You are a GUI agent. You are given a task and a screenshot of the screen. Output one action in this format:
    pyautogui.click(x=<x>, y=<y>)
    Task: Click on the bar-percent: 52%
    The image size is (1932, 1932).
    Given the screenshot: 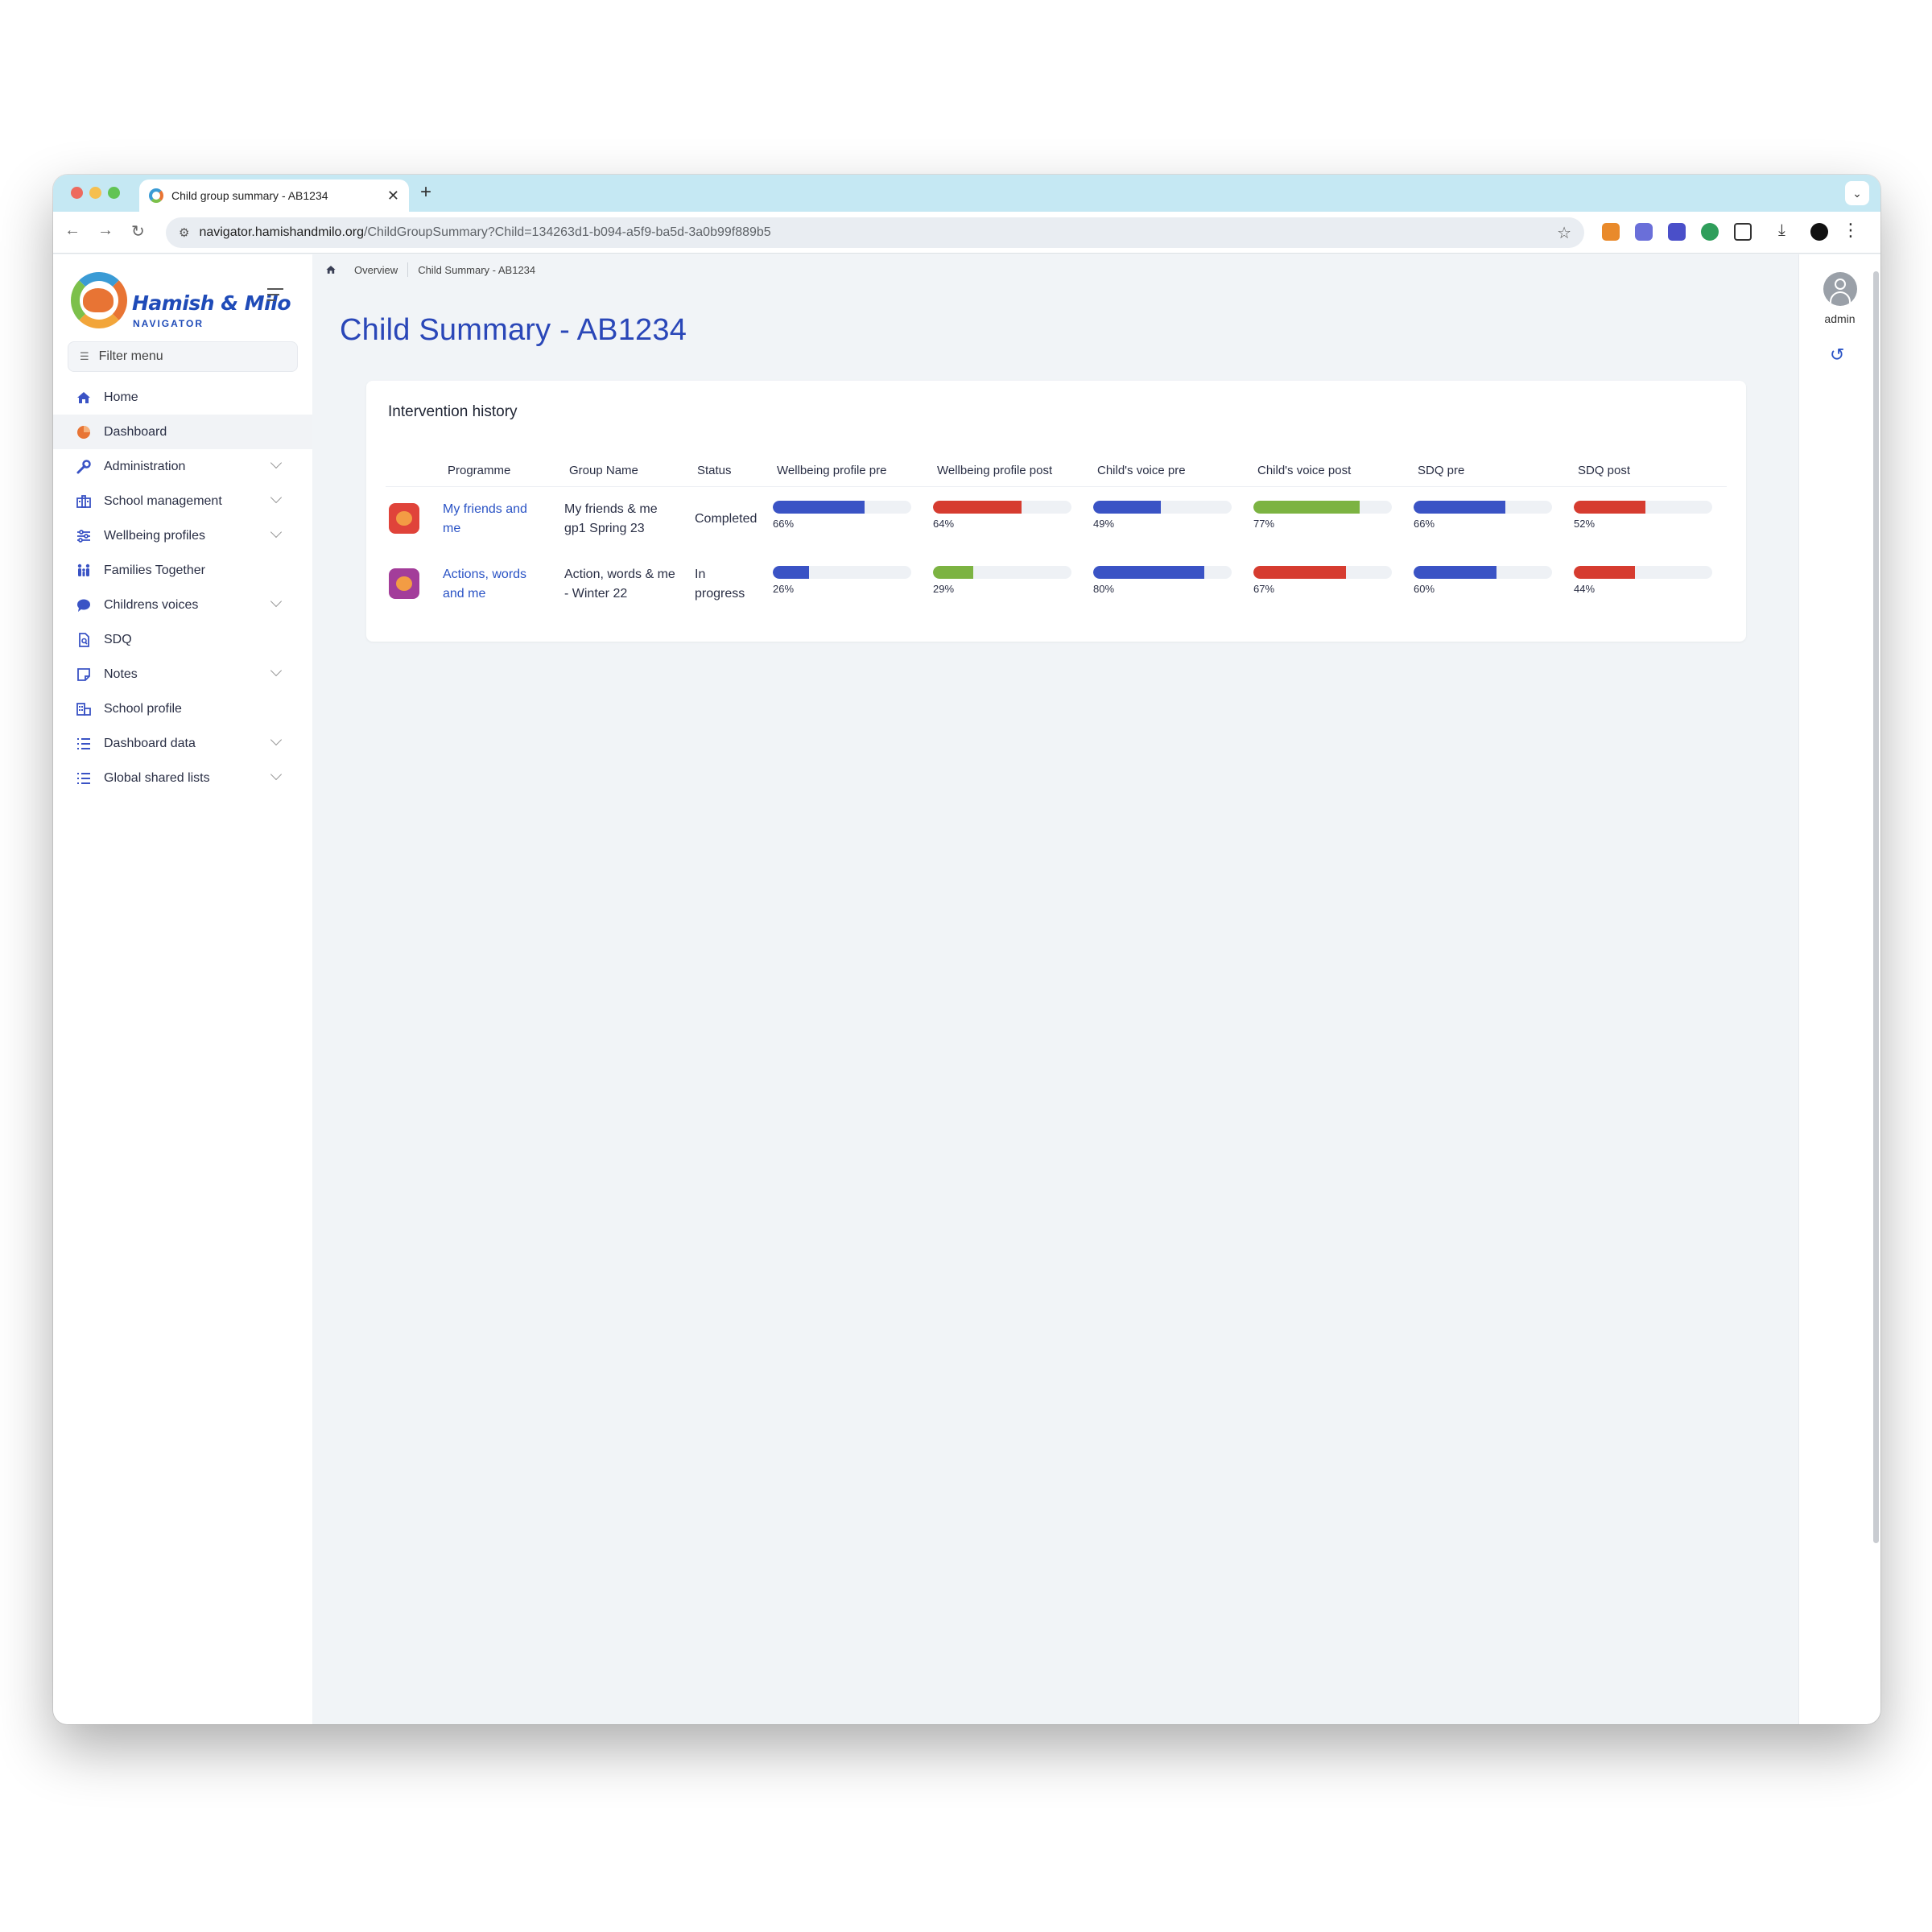 What is the action you would take?
    pyautogui.click(x=1585, y=524)
    